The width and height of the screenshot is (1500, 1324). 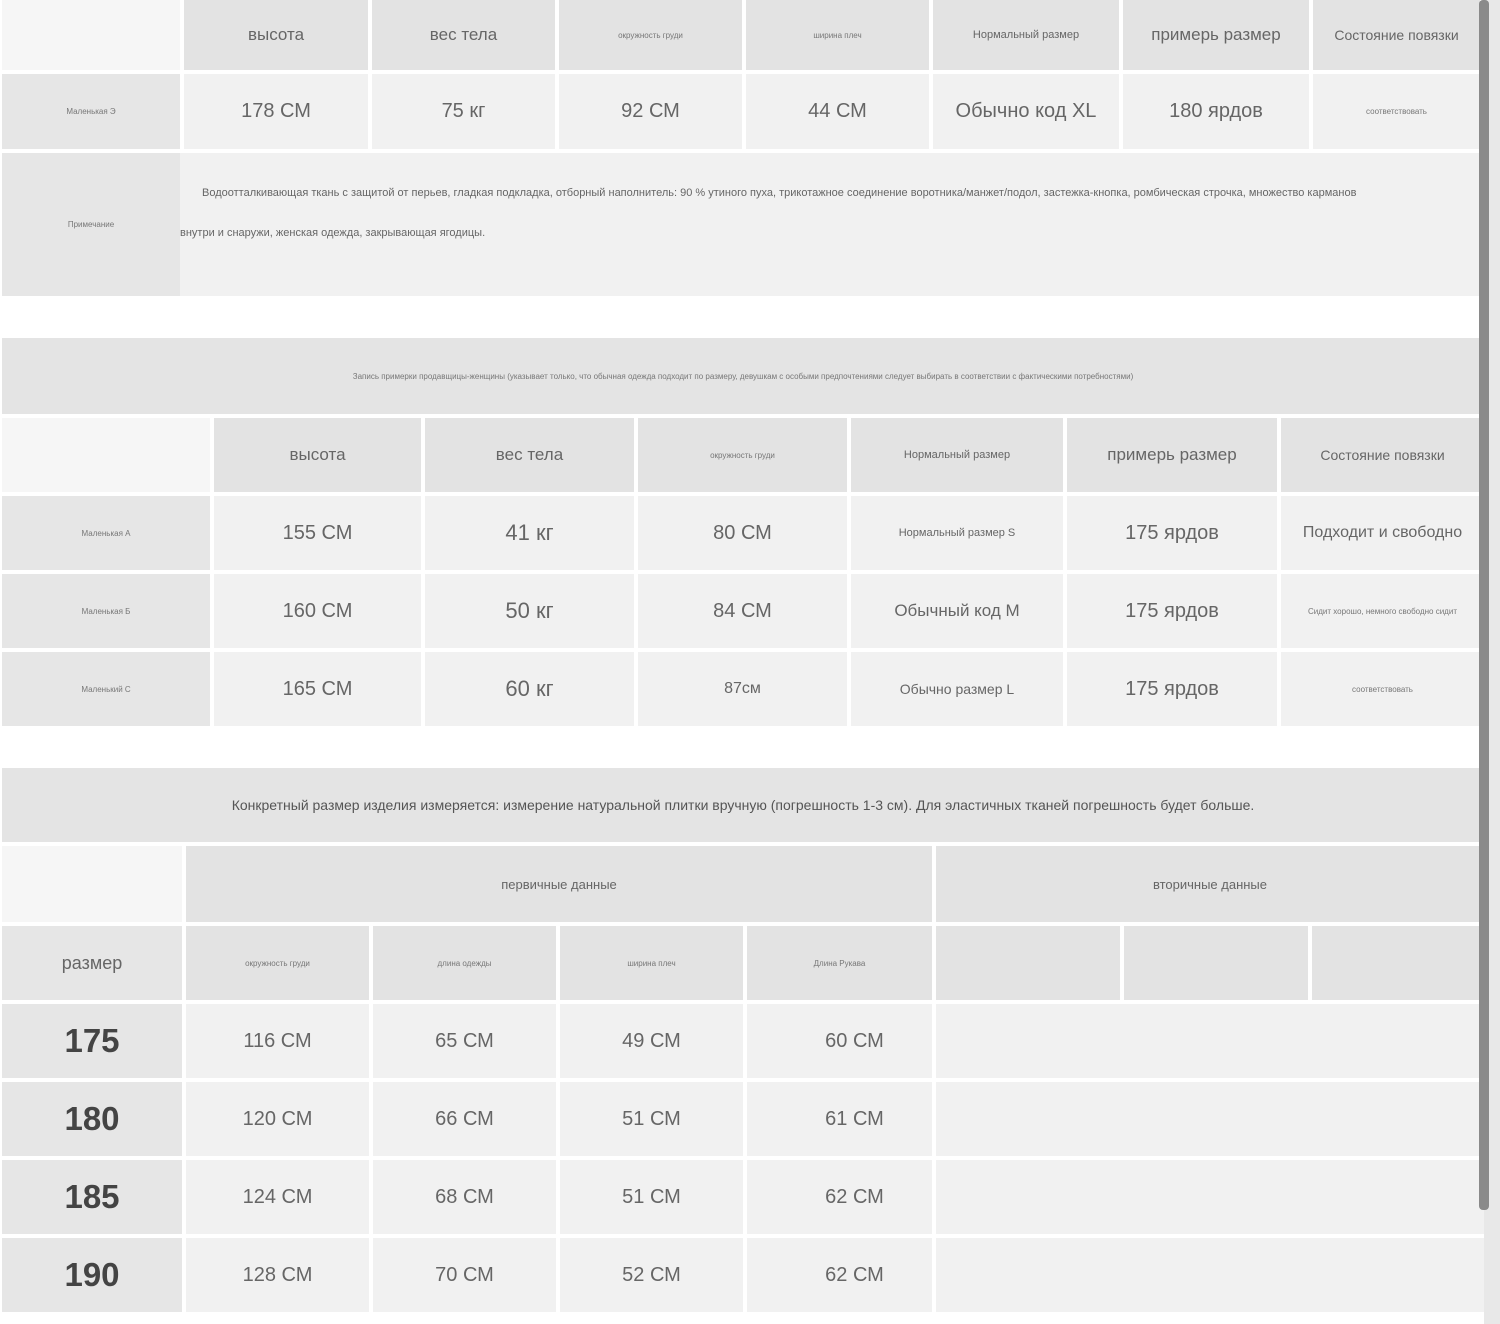 What do you see at coordinates (529, 611) in the screenshot?
I see `table2-cell-weight: 50 кг` at bounding box center [529, 611].